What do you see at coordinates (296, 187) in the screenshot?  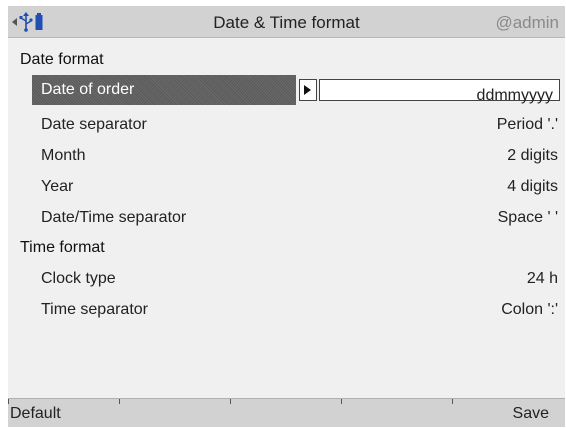 I see `setting-row-year: Year 4 digits` at bounding box center [296, 187].